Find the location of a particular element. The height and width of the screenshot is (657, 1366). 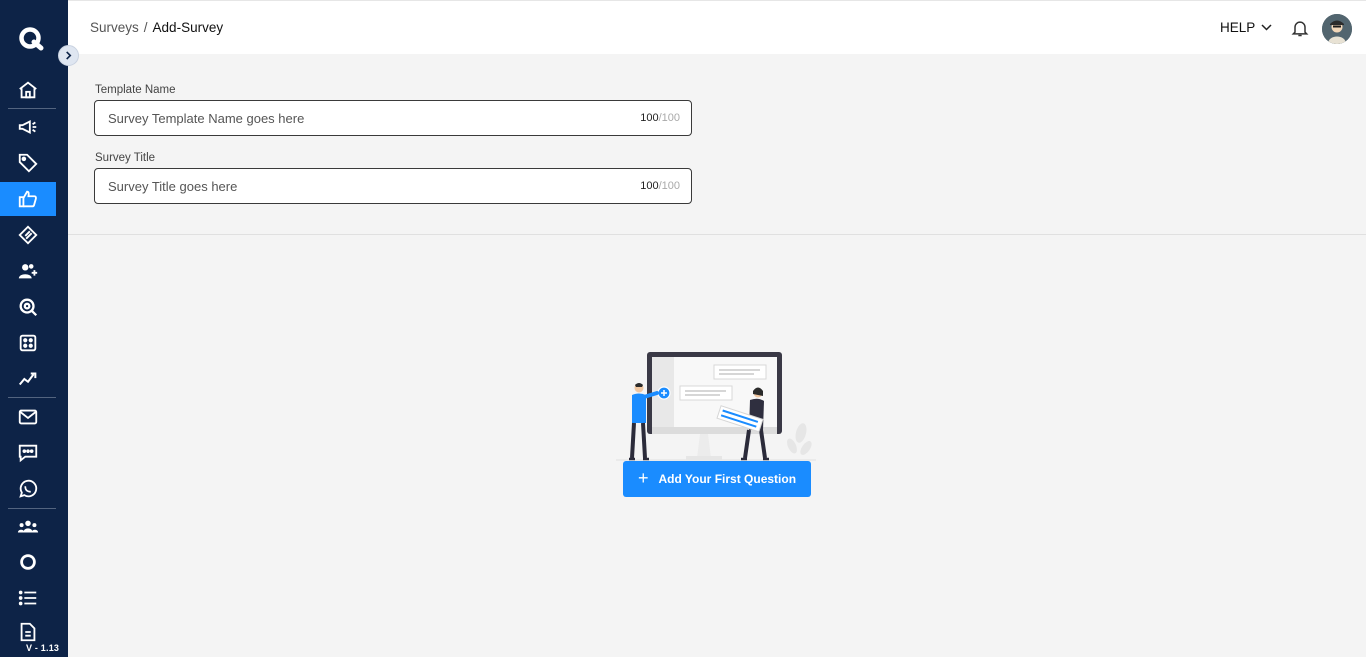

plus-icon: + is located at coordinates (643, 478).